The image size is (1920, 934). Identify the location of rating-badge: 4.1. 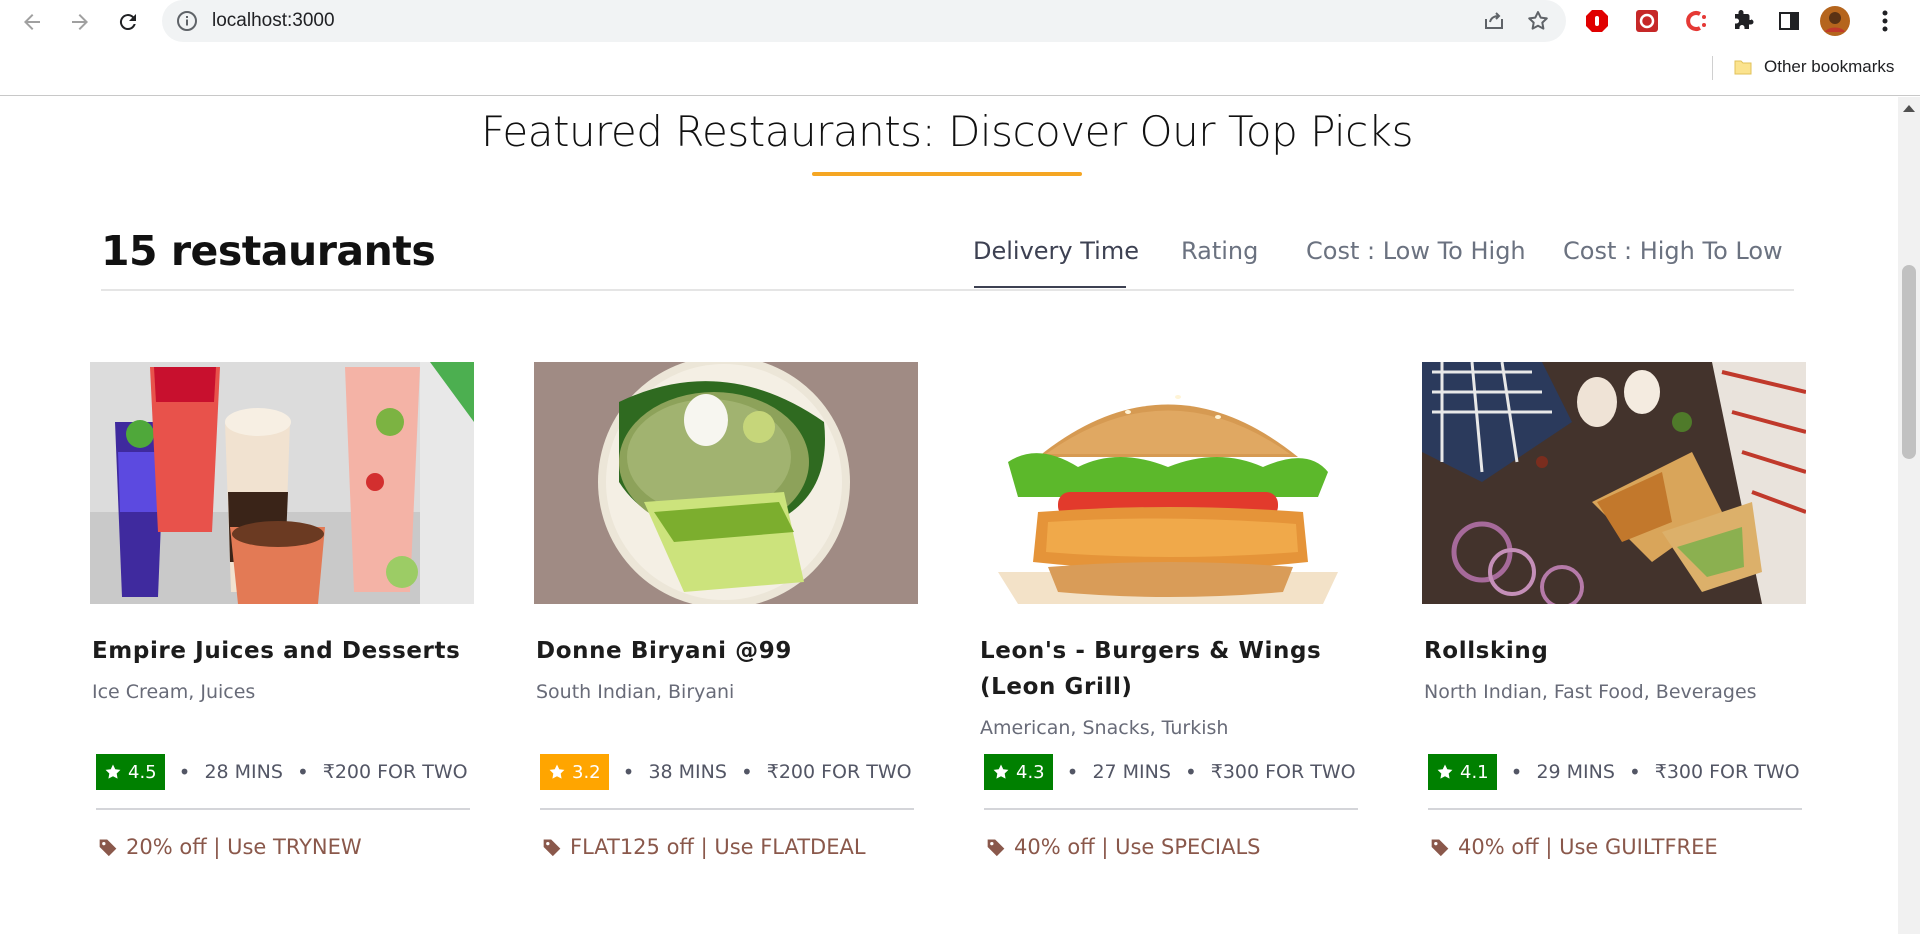
(1462, 772).